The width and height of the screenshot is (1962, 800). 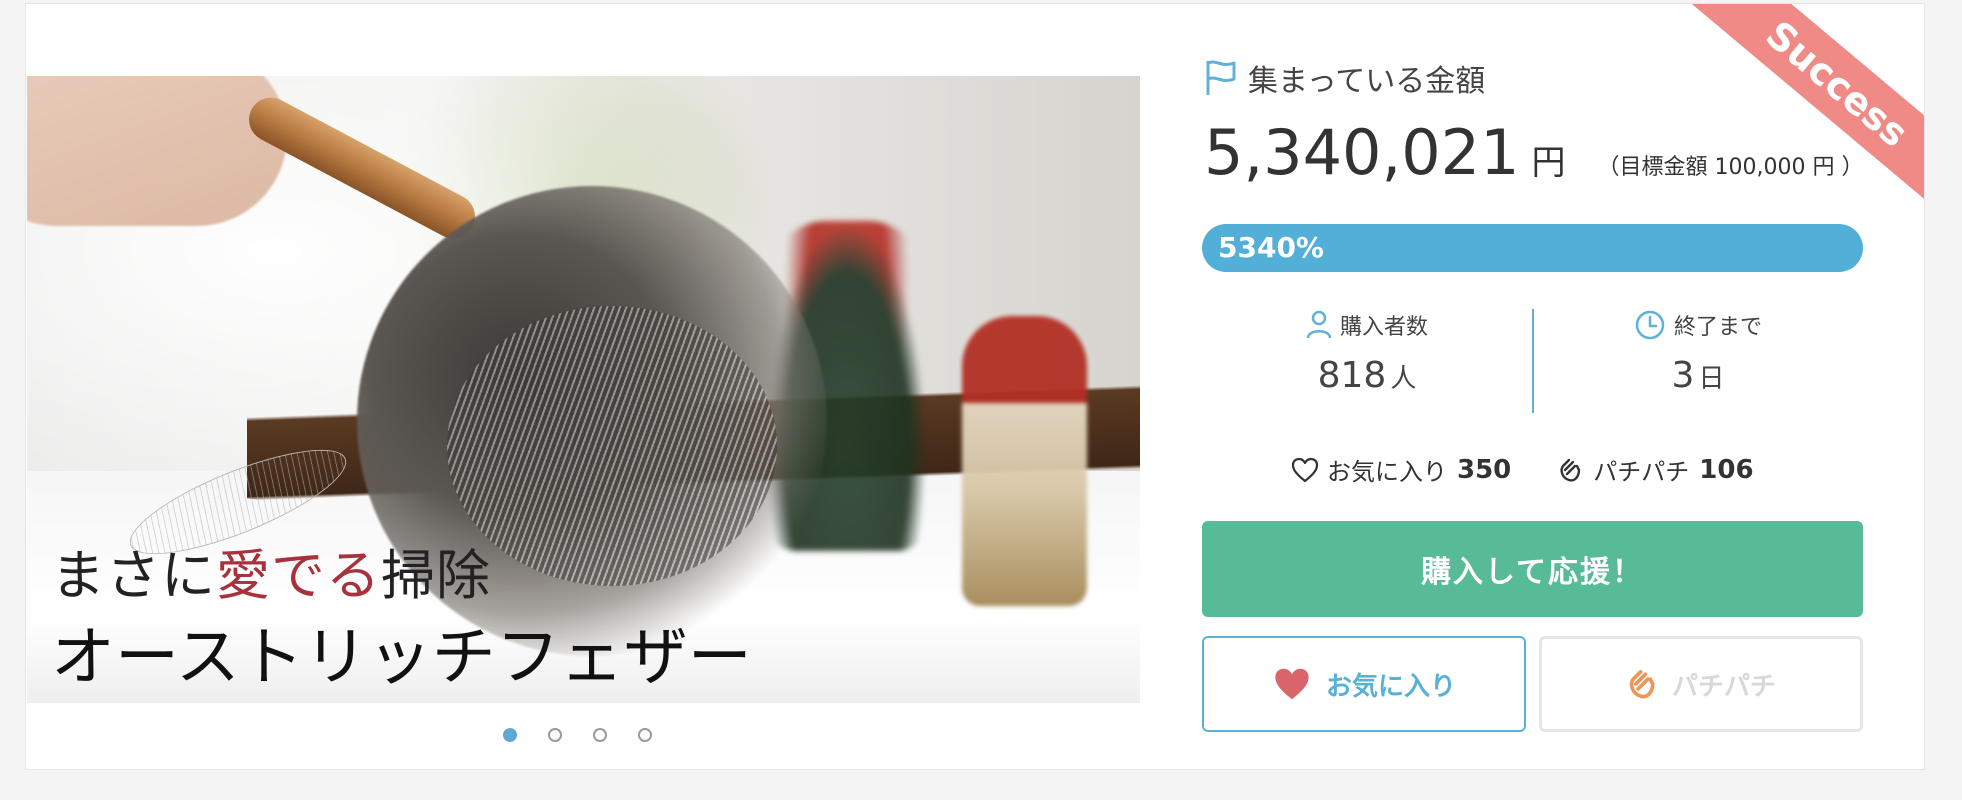 I want to click on flag-icon, so click(x=1221, y=77).